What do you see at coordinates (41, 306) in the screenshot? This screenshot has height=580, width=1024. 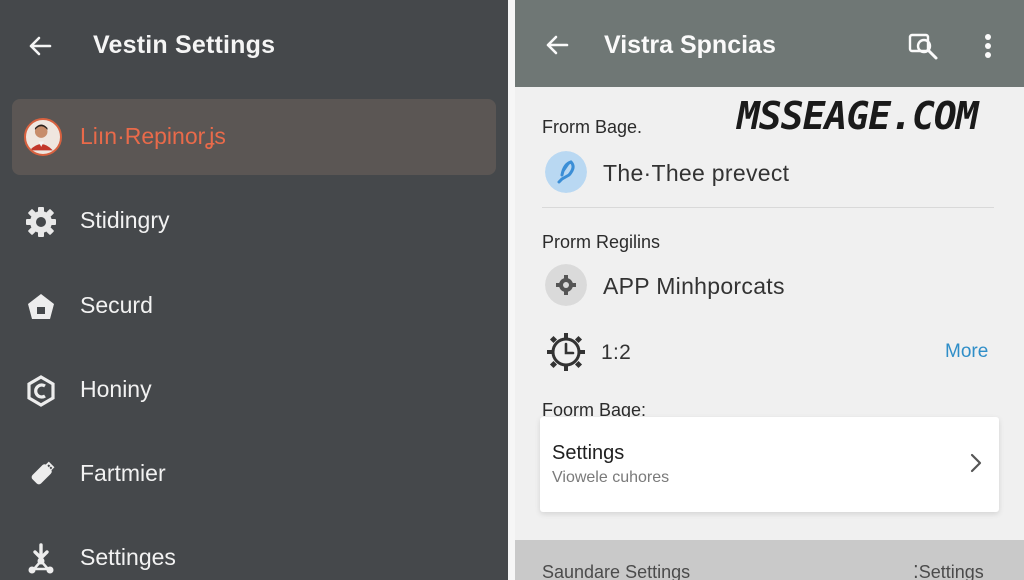 I see `shield-home-icon` at bounding box center [41, 306].